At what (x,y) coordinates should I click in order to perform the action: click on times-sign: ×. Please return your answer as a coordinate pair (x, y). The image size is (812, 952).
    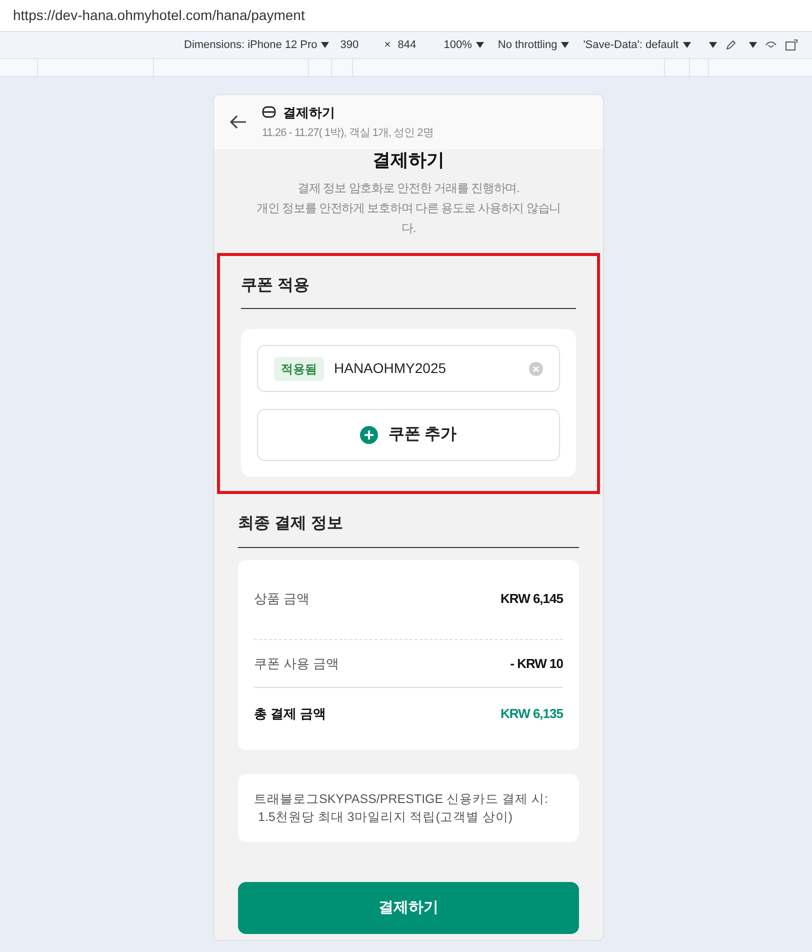
    Looking at the image, I should click on (387, 45).